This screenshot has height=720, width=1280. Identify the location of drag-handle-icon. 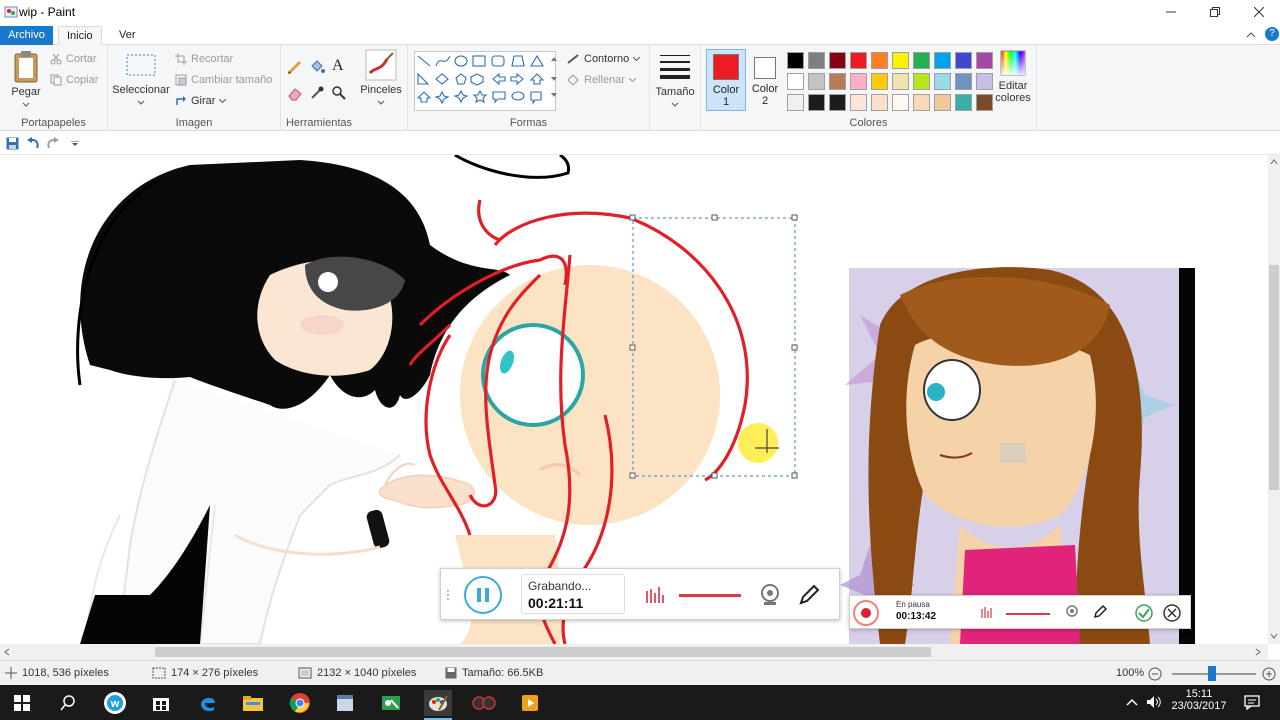
(448, 595).